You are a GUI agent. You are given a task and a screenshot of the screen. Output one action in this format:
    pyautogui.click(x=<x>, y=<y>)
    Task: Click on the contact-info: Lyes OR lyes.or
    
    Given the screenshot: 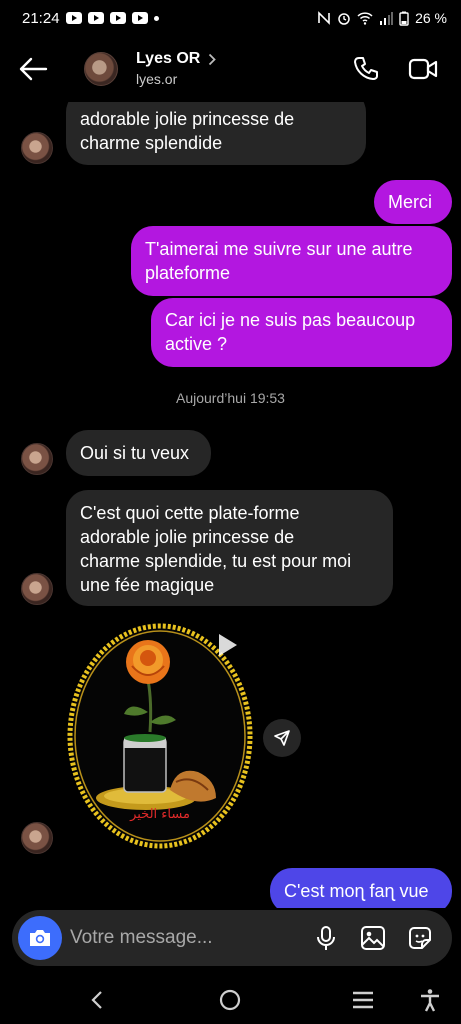 What is the action you would take?
    pyautogui.click(x=176, y=68)
    